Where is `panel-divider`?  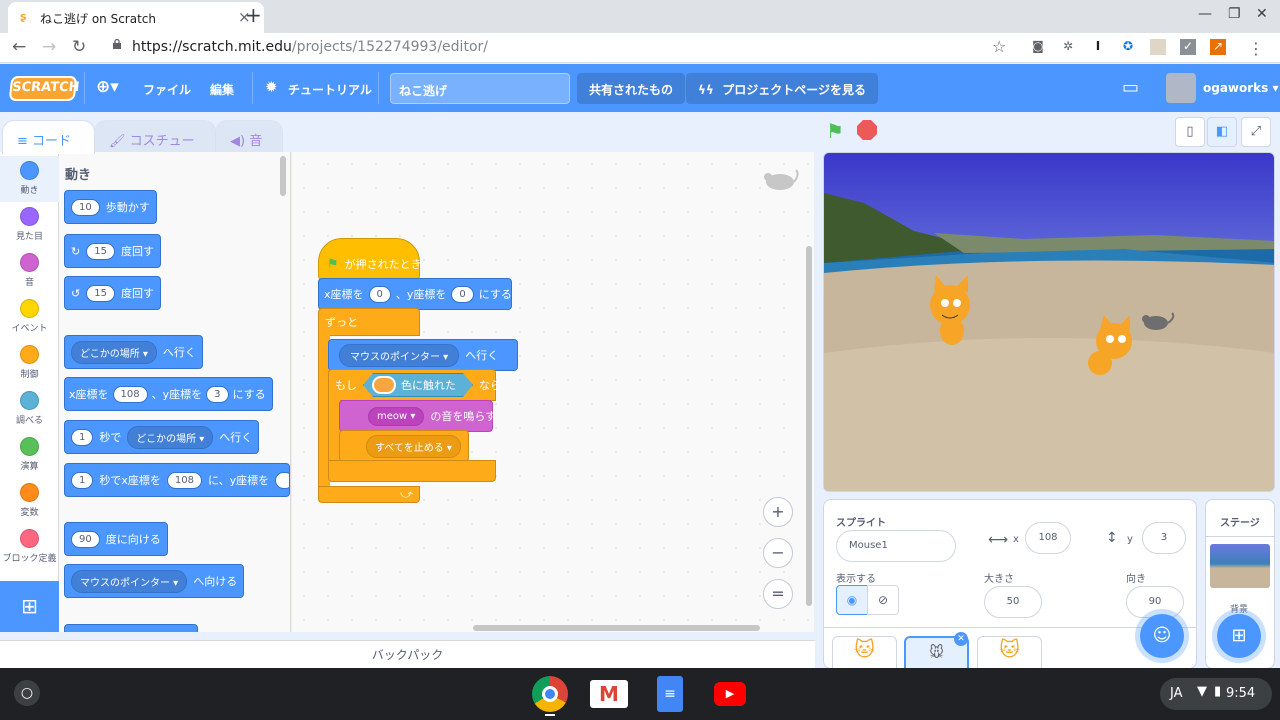 panel-divider is located at coordinates (1010, 627).